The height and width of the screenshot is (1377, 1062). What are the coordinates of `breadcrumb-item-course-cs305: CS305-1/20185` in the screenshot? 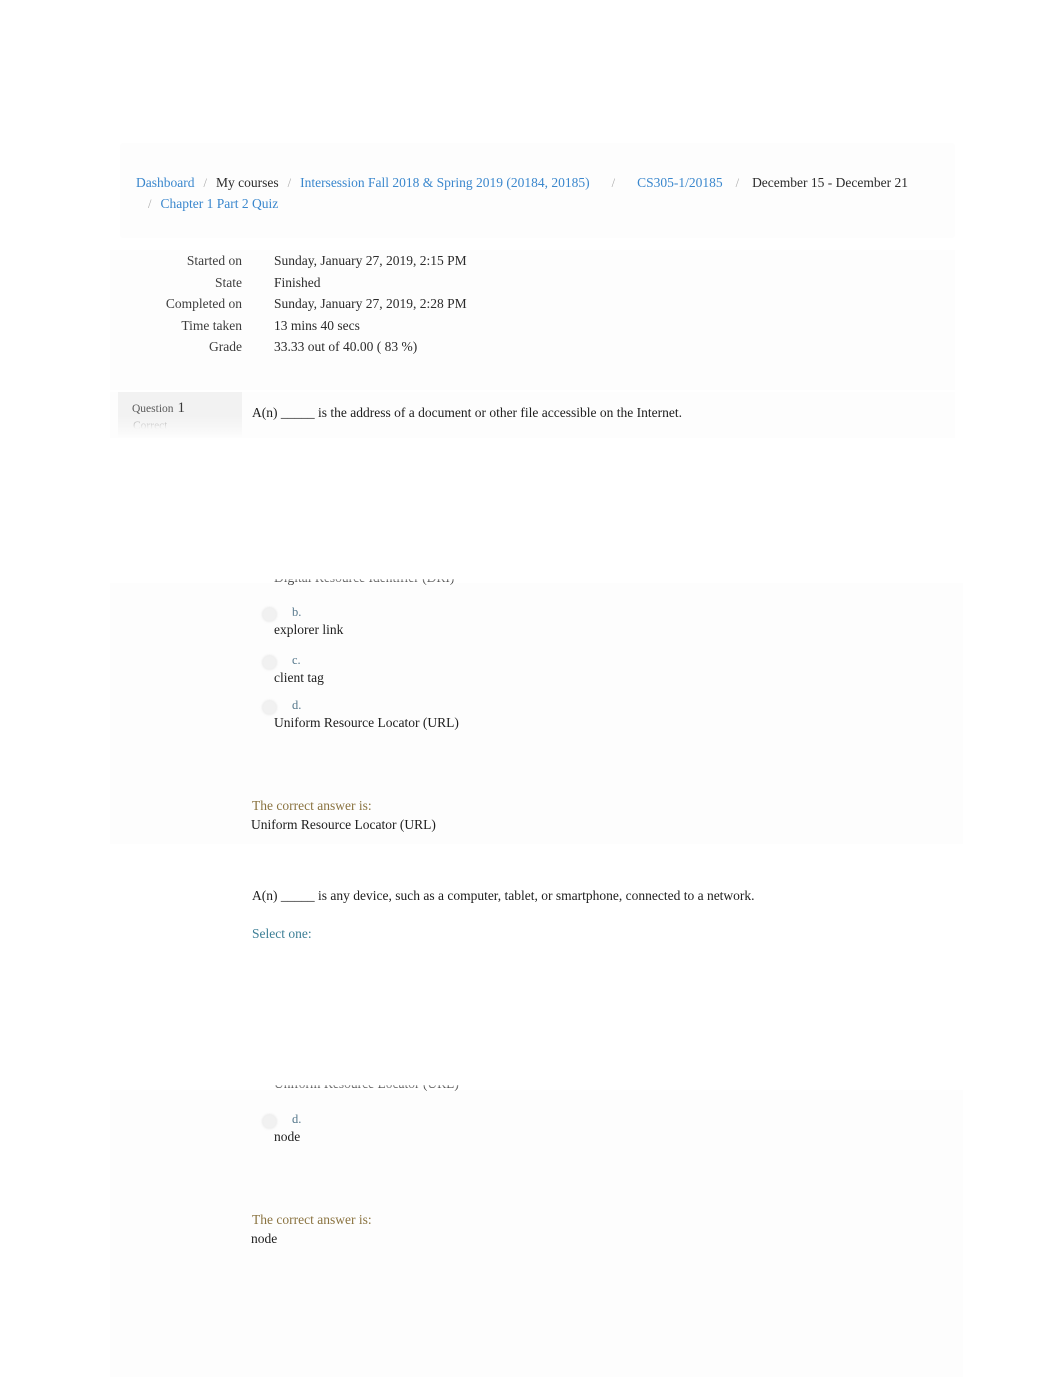 It's located at (680, 182).